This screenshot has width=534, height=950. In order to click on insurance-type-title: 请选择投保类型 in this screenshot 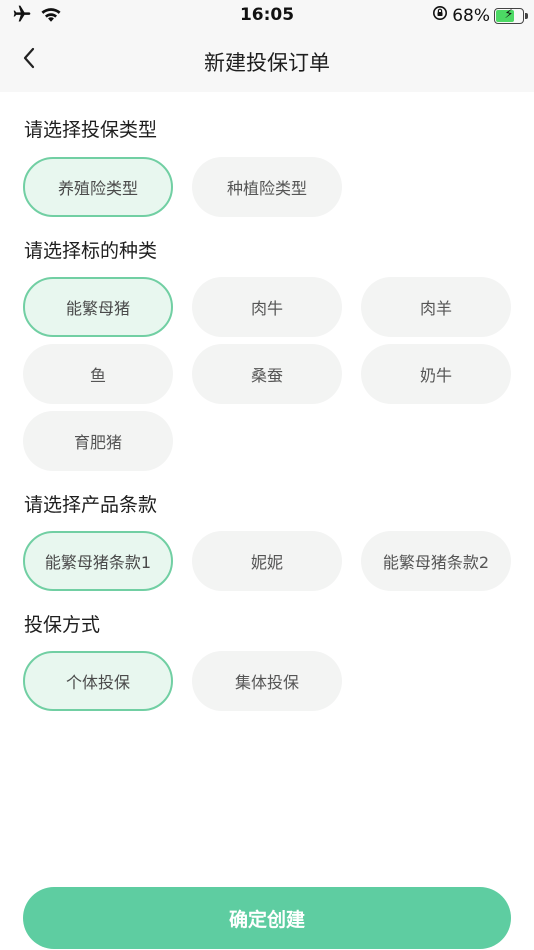, I will do `click(91, 130)`.